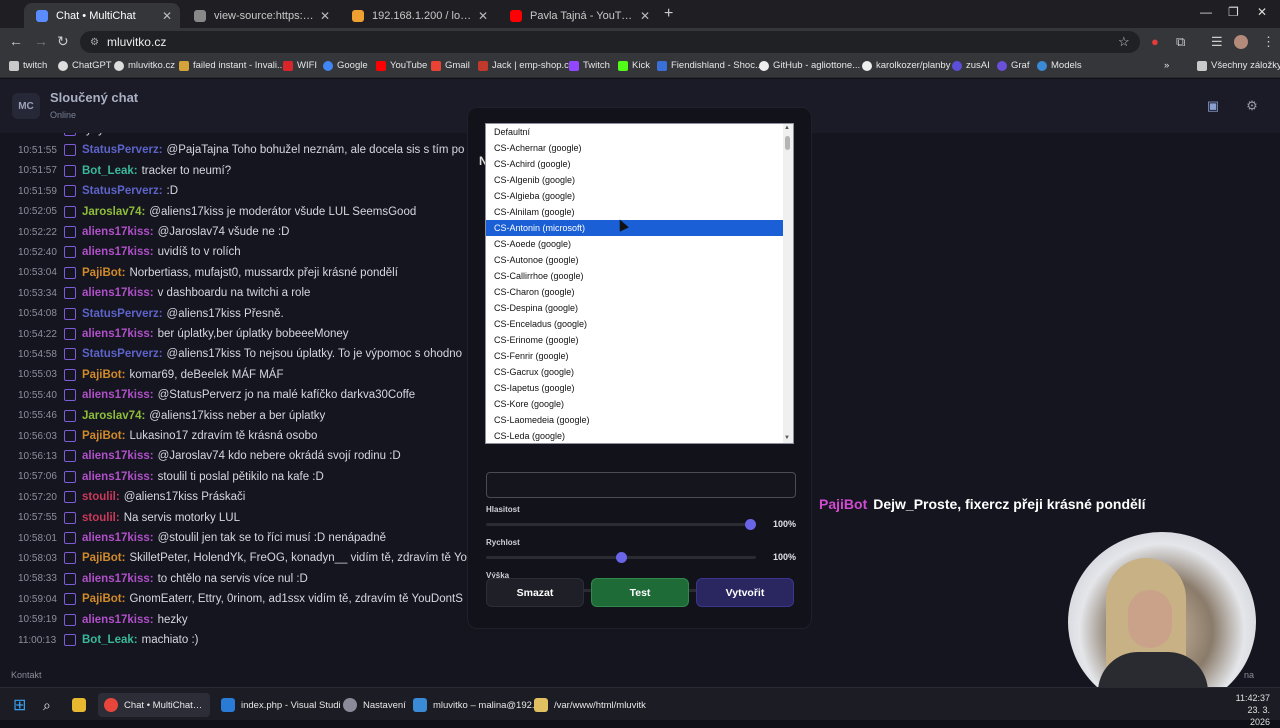 The image size is (1280, 728). I want to click on tab-youtube: Pavla Tajná - YouTube ✕, so click(578, 15).